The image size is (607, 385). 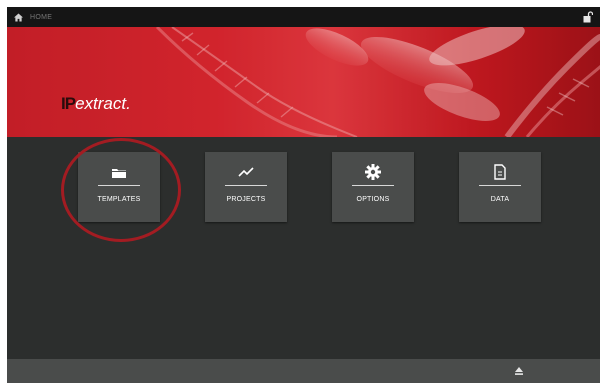 What do you see at coordinates (588, 17) in the screenshot?
I see `lock-icon` at bounding box center [588, 17].